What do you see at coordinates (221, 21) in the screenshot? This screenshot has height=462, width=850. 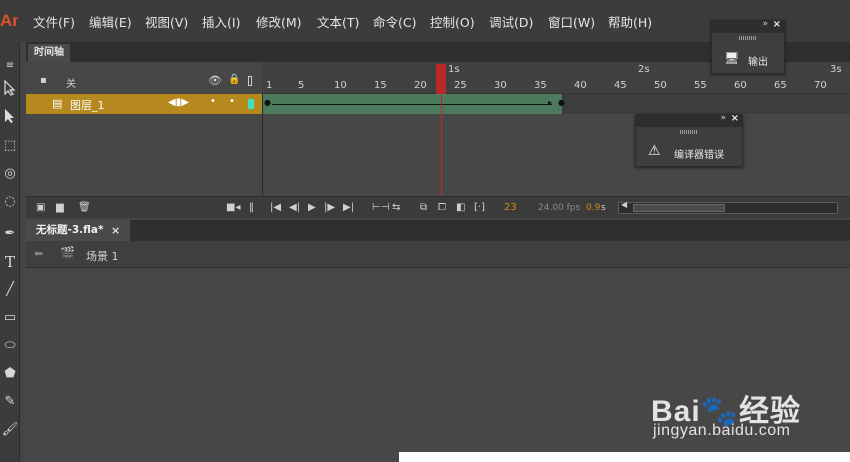 I see `menu-insert: 插入(I)` at bounding box center [221, 21].